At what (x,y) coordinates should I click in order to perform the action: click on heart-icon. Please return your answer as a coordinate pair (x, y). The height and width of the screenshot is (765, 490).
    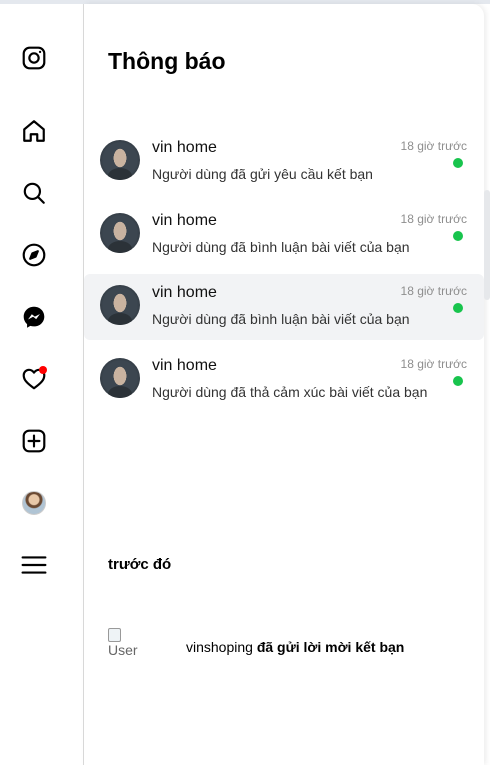
    Looking at the image, I should click on (34, 379).